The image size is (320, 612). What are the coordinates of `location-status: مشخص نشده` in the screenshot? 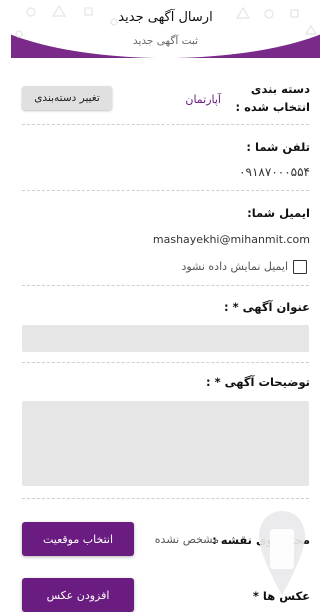 It's located at (186, 539).